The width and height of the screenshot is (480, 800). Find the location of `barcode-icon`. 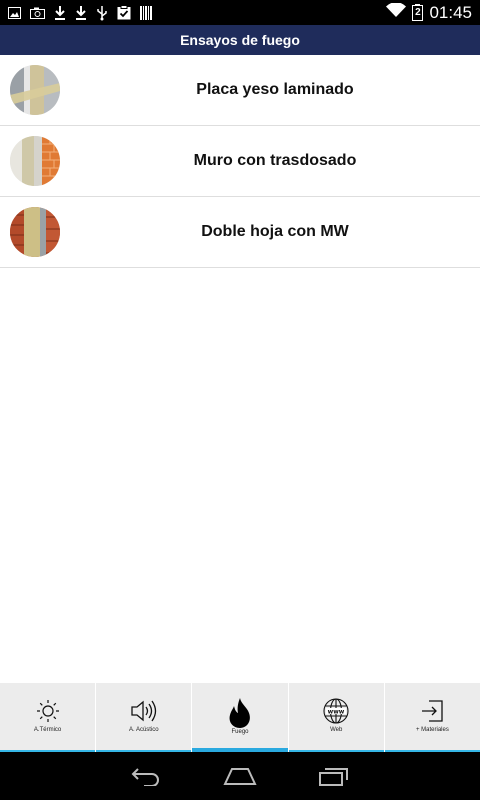

barcode-icon is located at coordinates (146, 12).